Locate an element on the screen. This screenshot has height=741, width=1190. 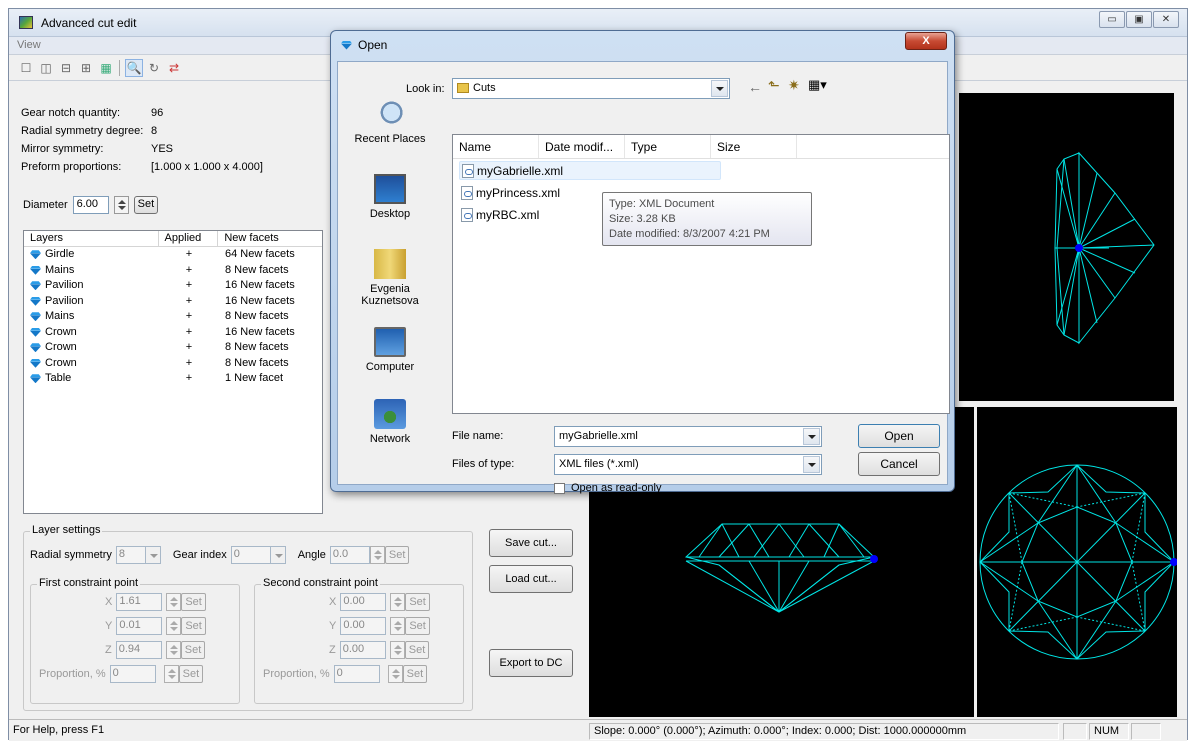
layer-name: Mains is located at coordinates (60, 269).